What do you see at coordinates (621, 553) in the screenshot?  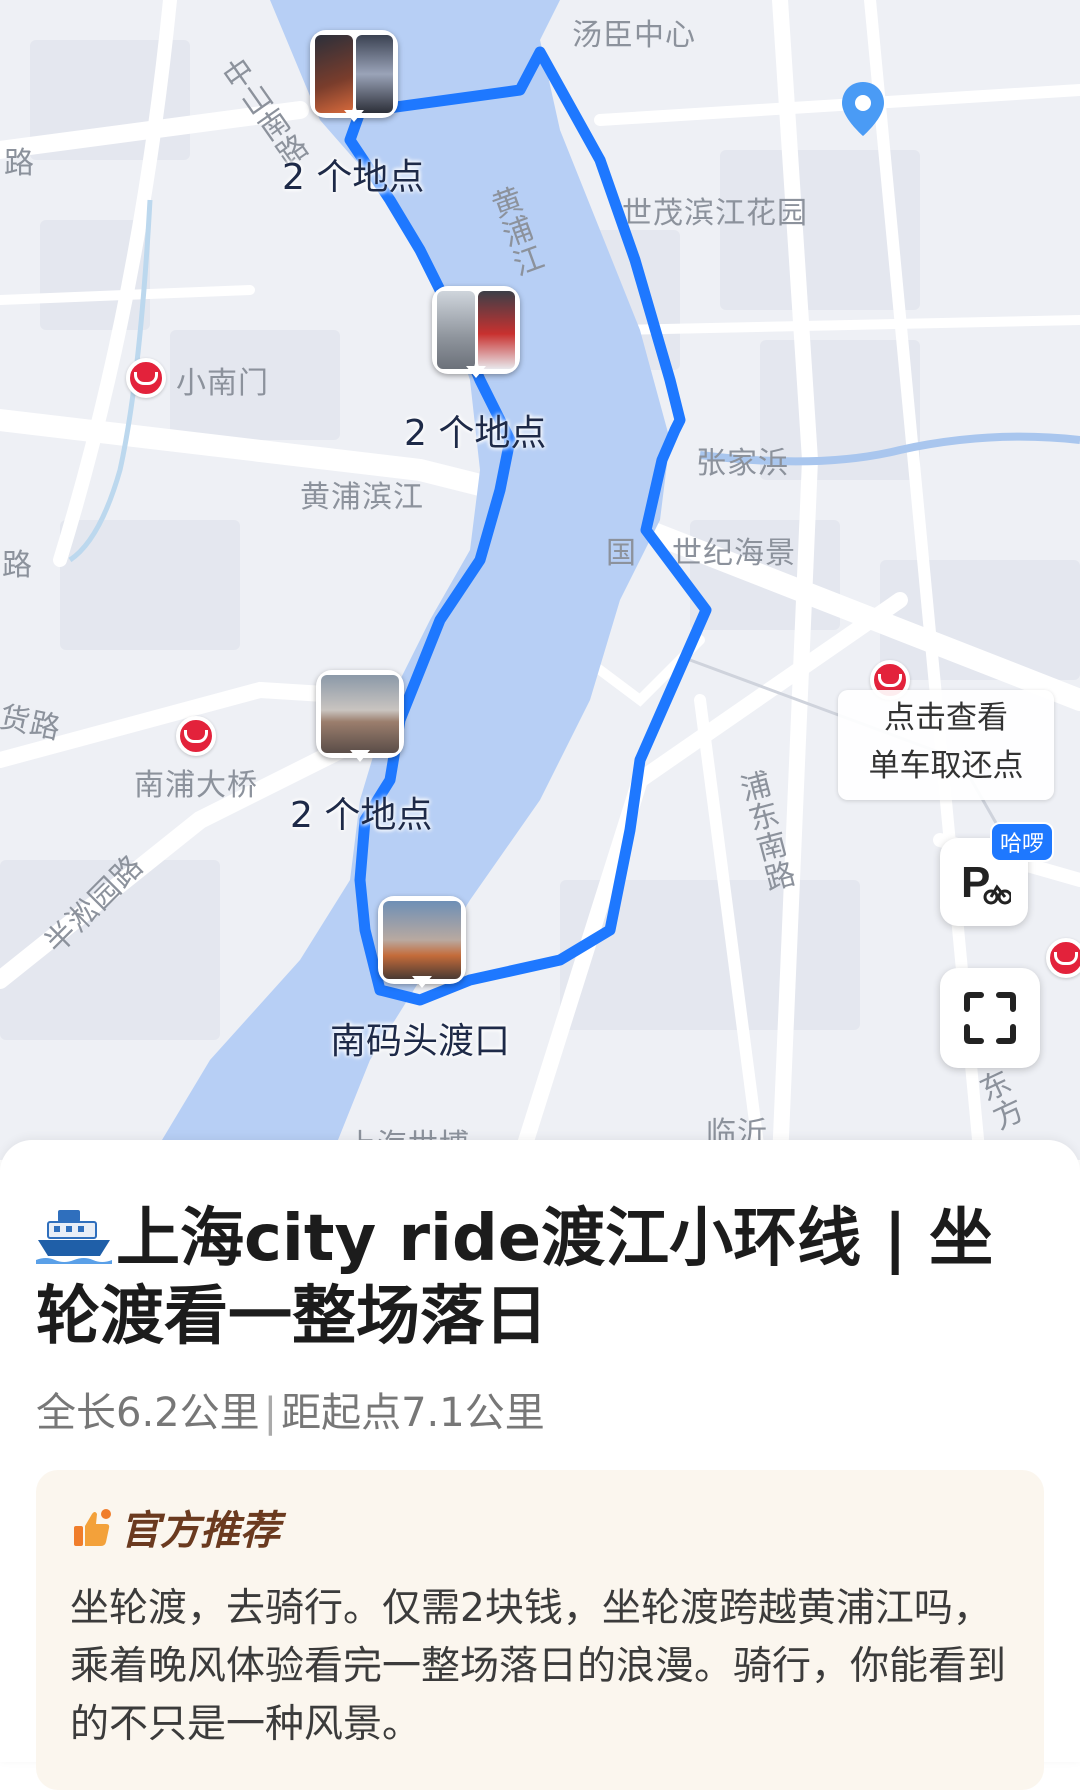 I see `map-label: 国` at bounding box center [621, 553].